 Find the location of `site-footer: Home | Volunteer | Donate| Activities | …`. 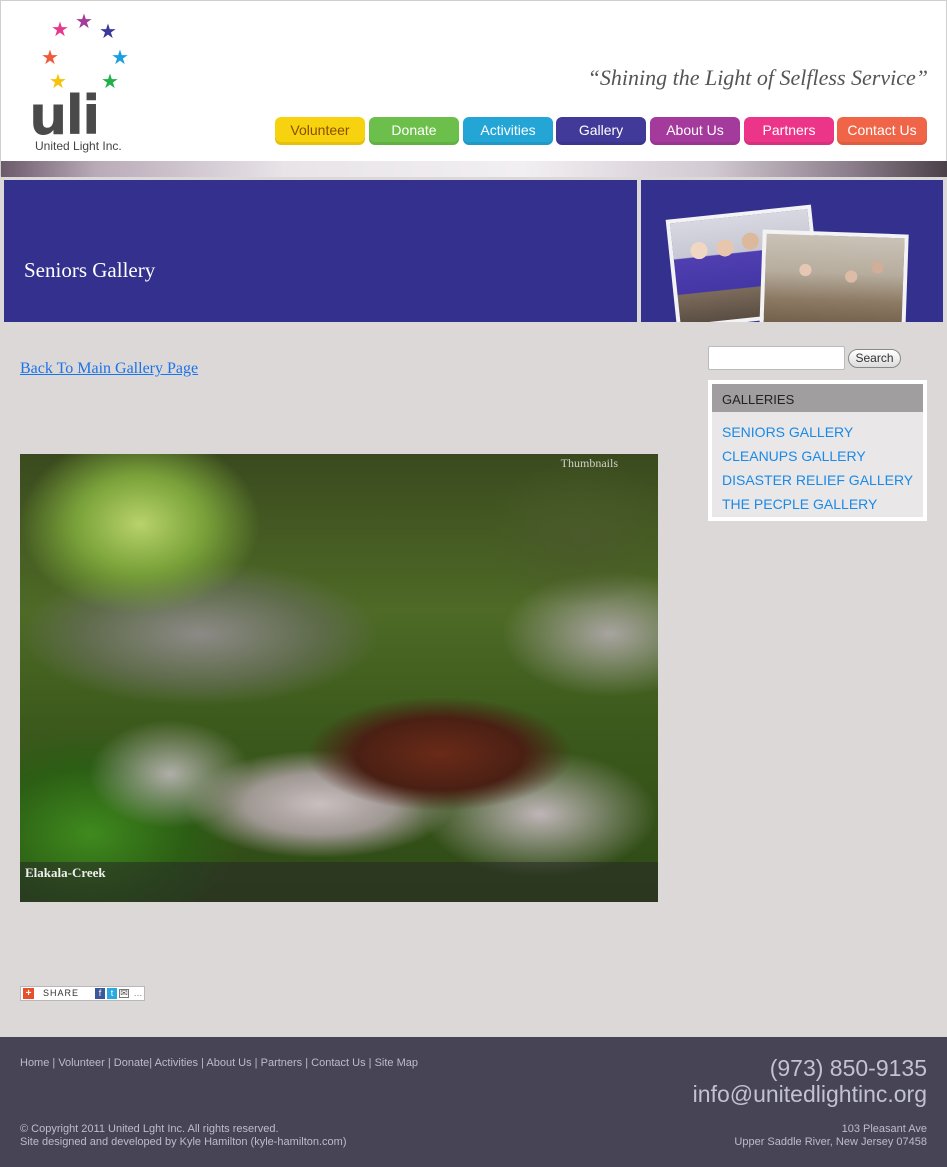

site-footer: Home | Volunteer | Donate| Activities | … is located at coordinates (473, 1102).